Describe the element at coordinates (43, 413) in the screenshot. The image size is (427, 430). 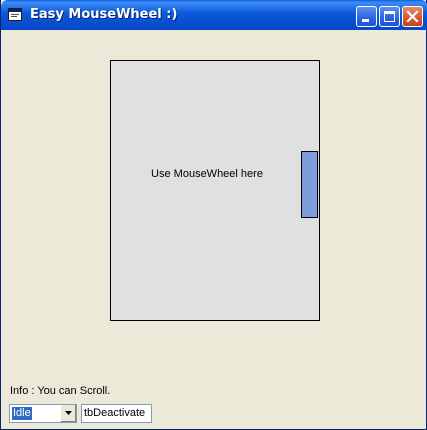
I see `mode-select: Idle` at that location.